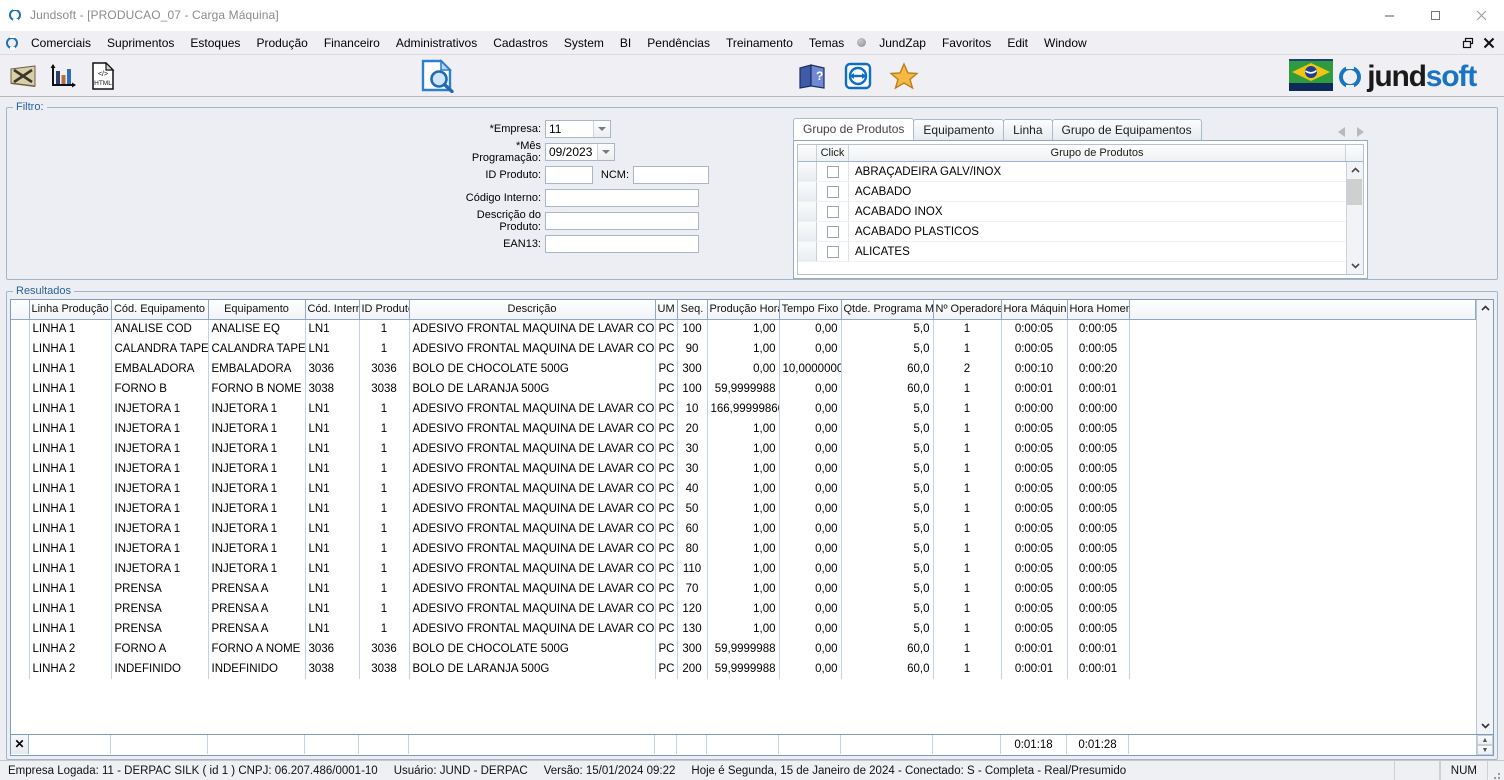  Describe the element at coordinates (532, 369) in the screenshot. I see `cell-descricao: BOLO DE CHOCOLATE 500G` at that location.